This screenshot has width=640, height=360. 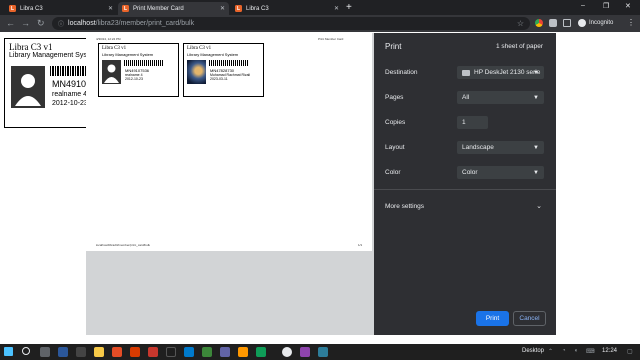 I want to click on notification-icon: ▢, so click(x=630, y=351).